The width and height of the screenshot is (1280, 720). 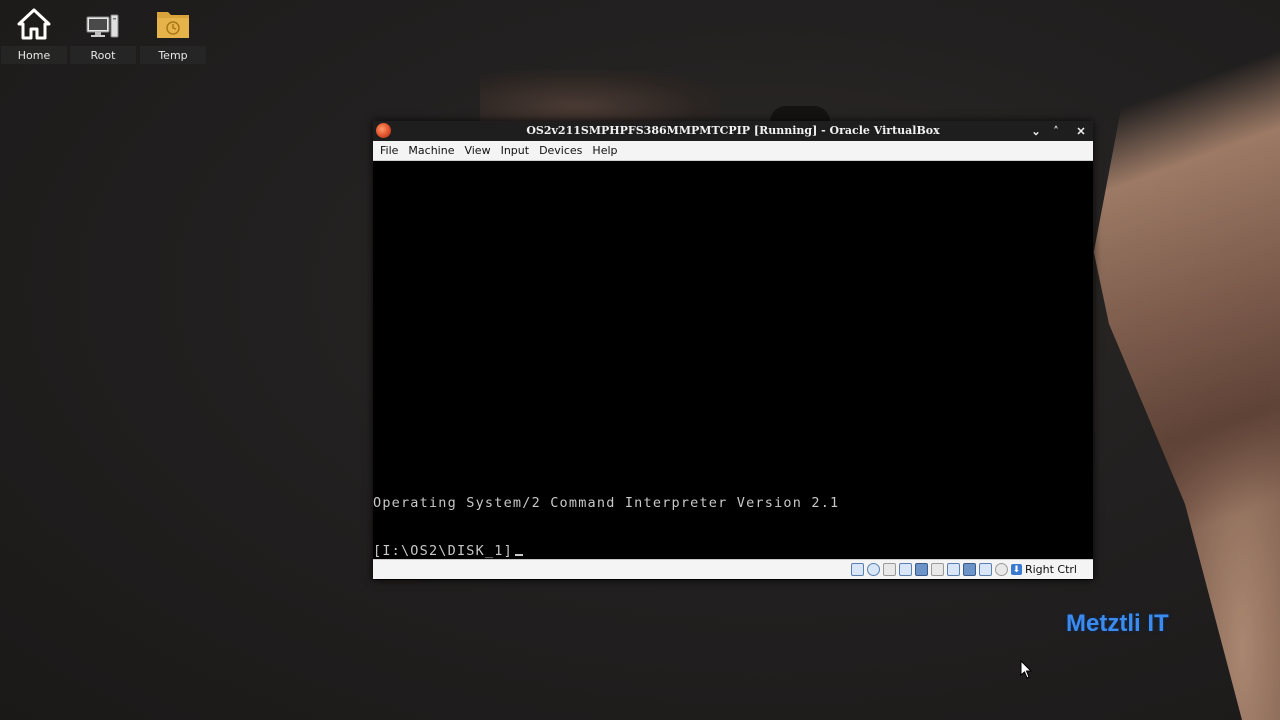 What do you see at coordinates (969, 569) in the screenshot?
I see `video-capture-icon` at bounding box center [969, 569].